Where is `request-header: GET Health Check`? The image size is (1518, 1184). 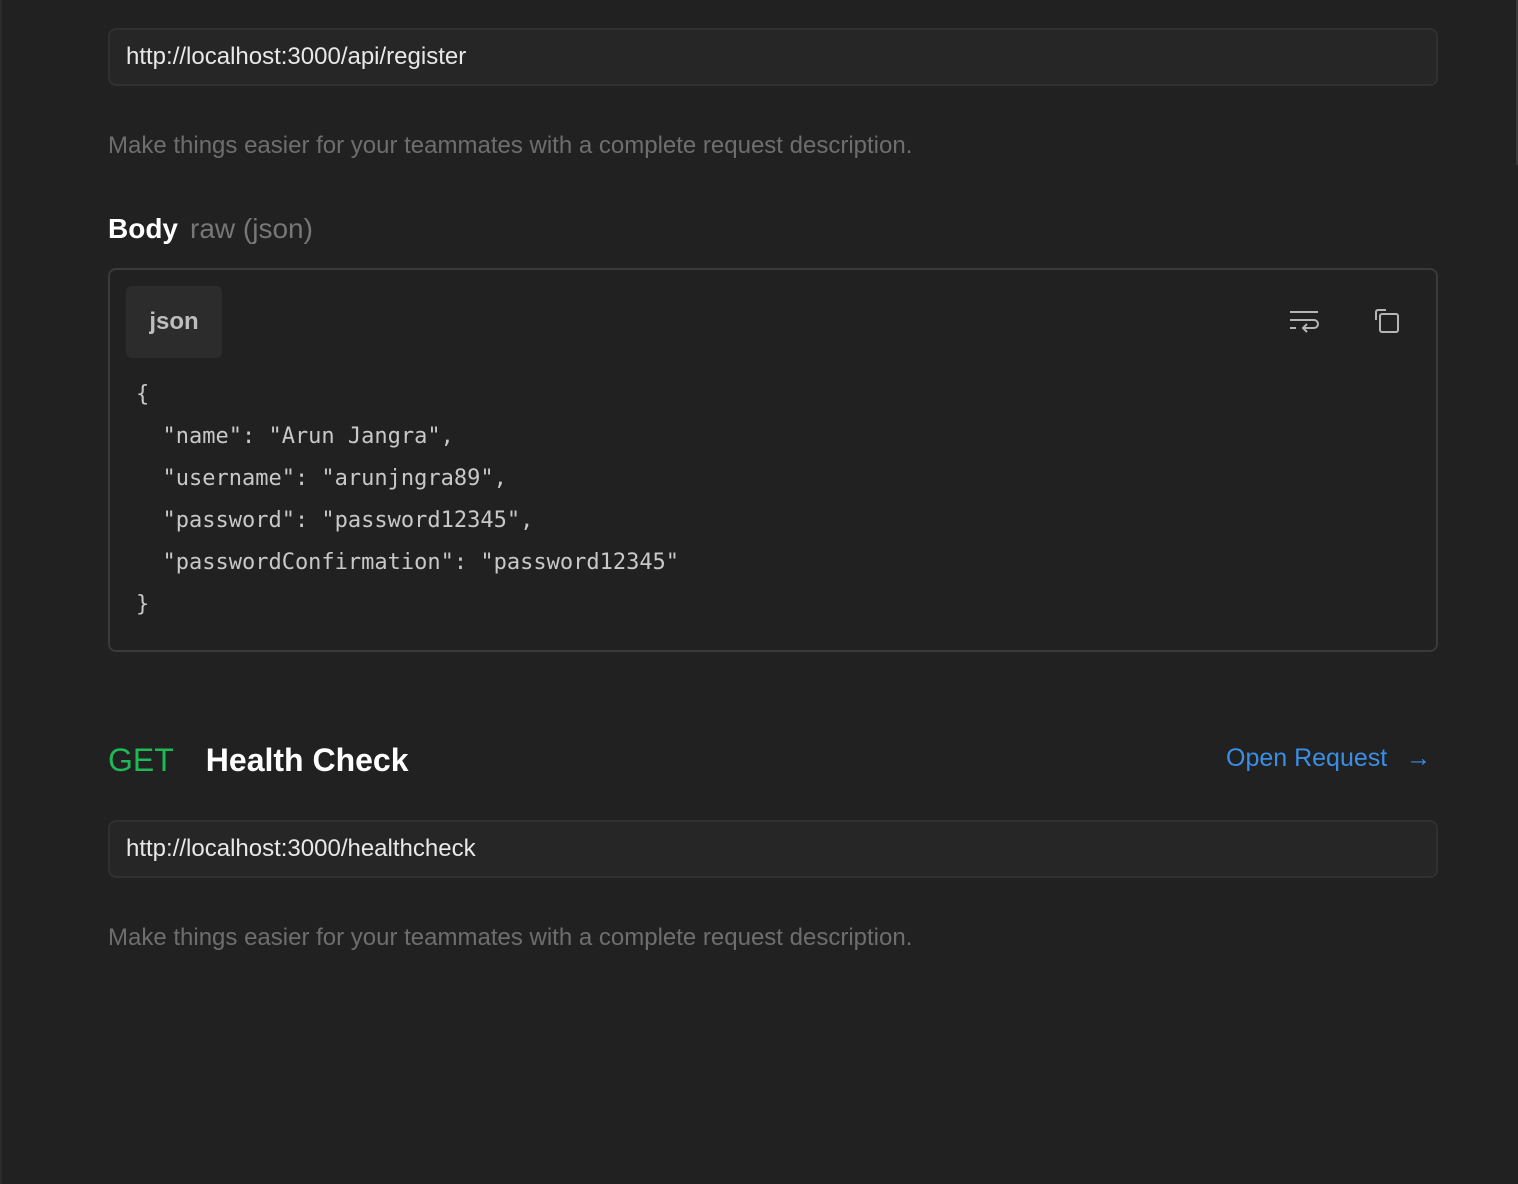
request-header: GET Health Check is located at coordinates (258, 760).